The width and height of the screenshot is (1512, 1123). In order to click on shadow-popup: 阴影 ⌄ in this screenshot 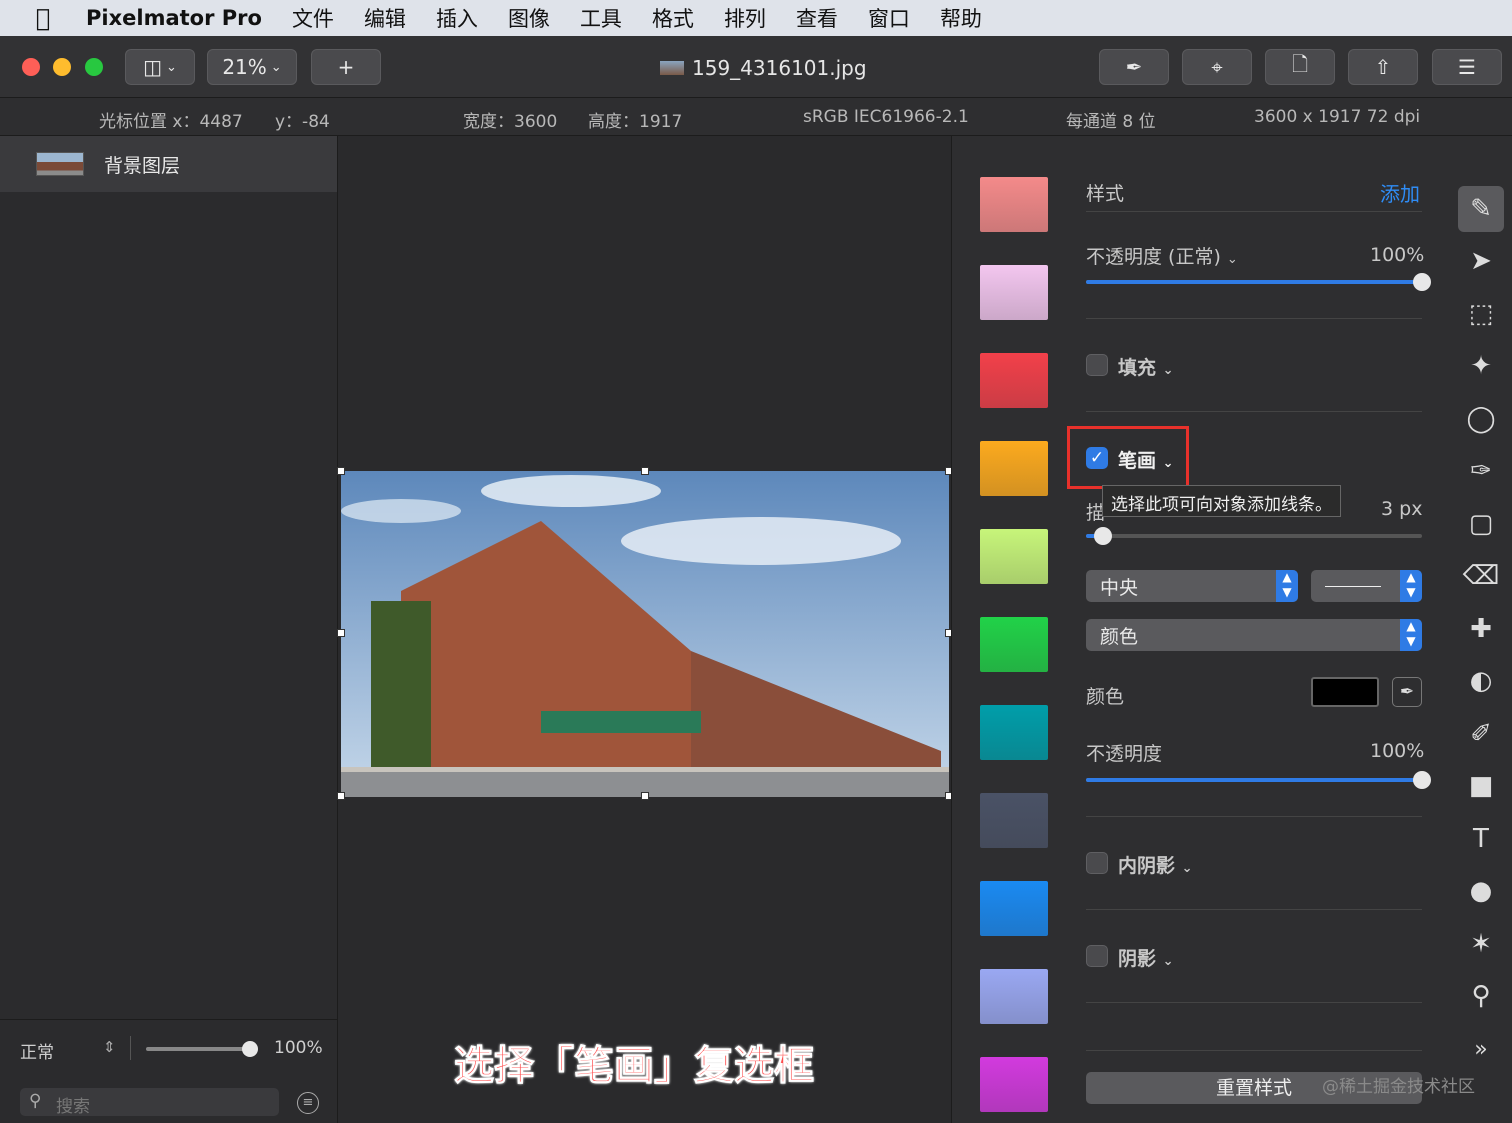, I will do `click(1146, 957)`.